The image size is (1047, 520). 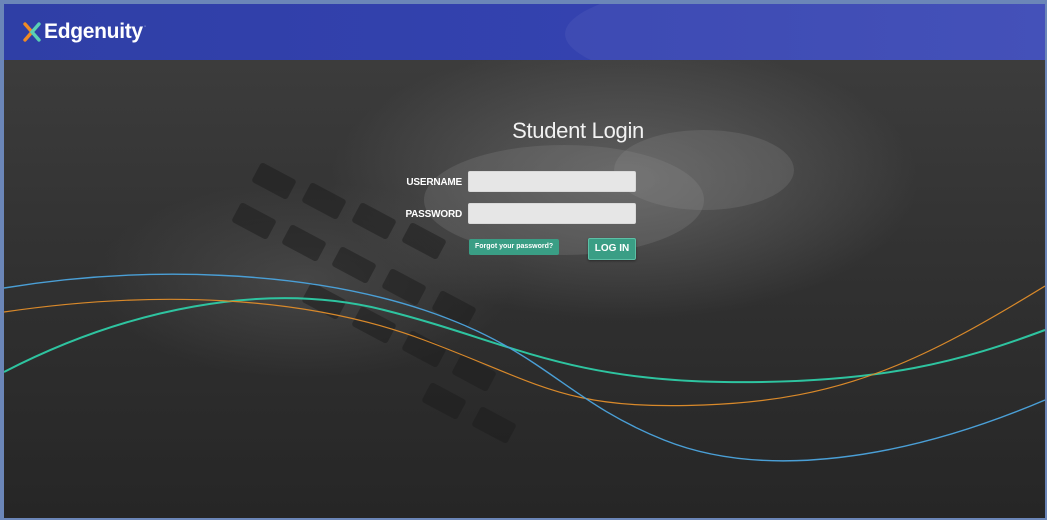 I want to click on password-label: PASSWORD, so click(x=433, y=214).